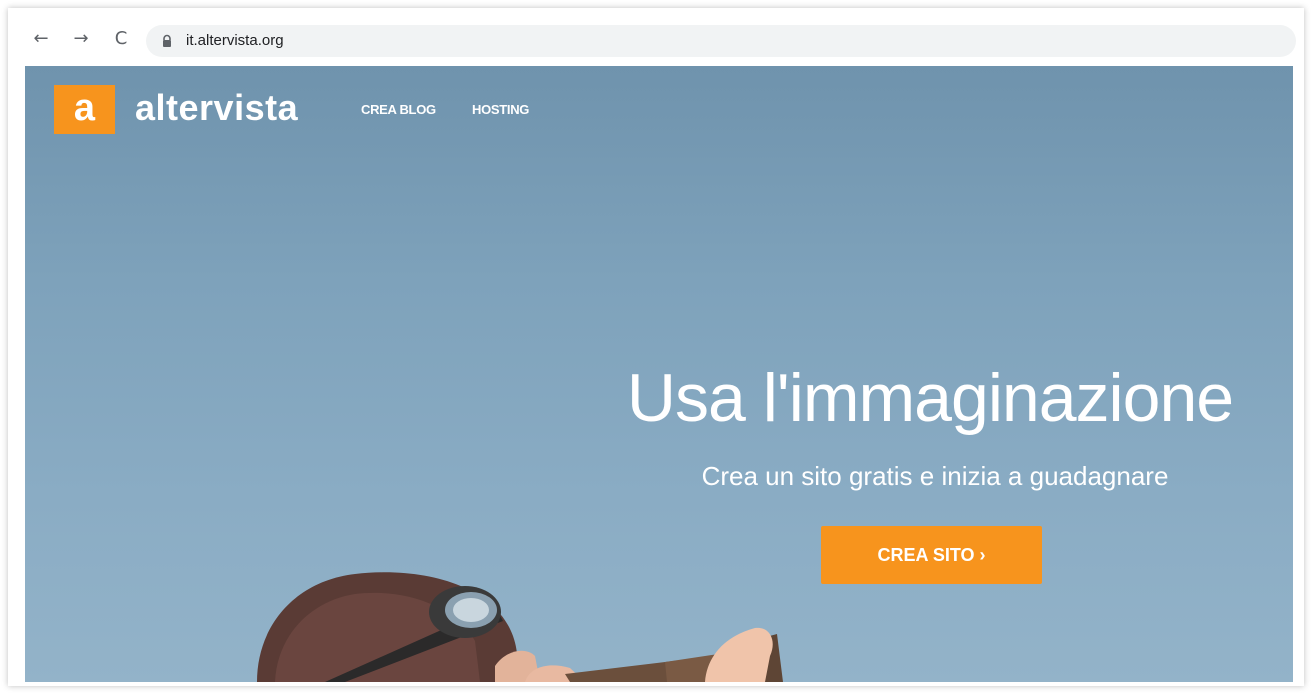 The width and height of the screenshot is (1314, 694). I want to click on browser-toolbar: ← → C it.altervista.org, so click(656, 37).